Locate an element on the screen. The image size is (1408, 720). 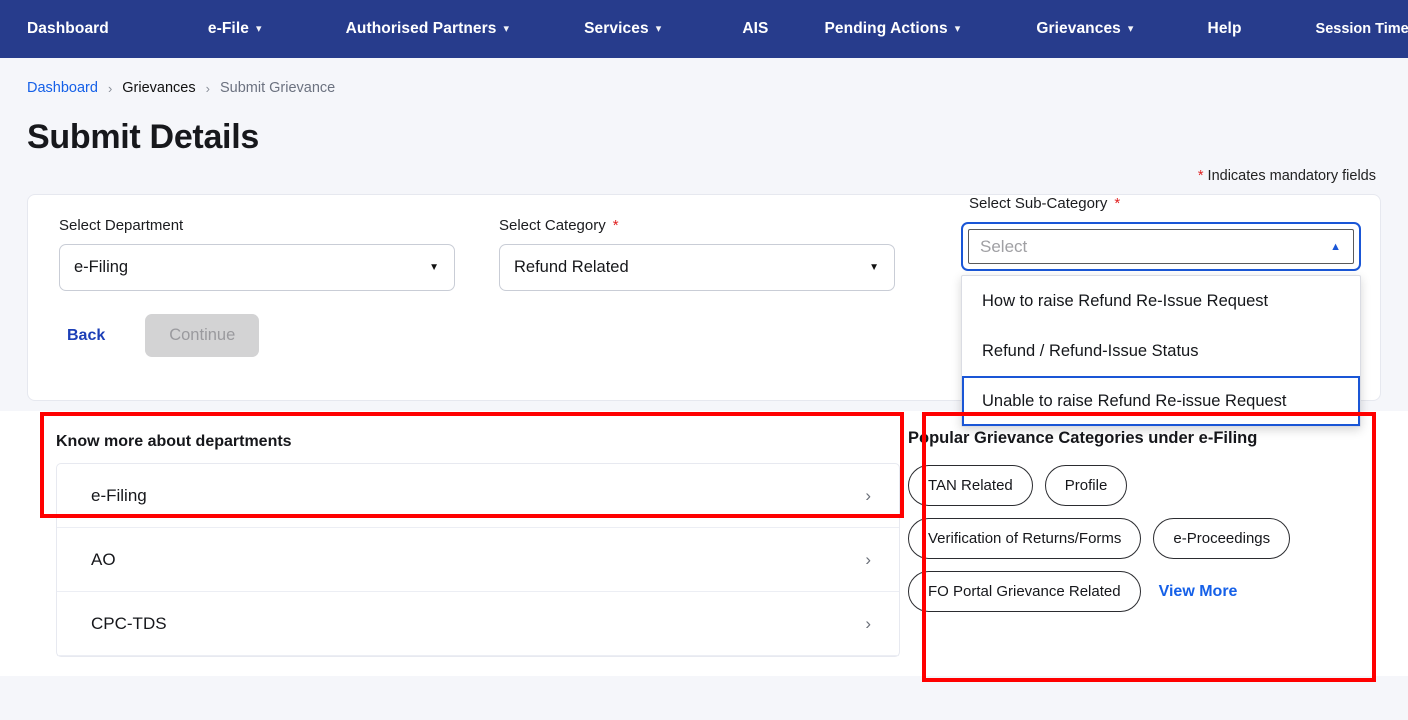
session-timer: Session Time 1 4 is located at coordinates (1362, 29).